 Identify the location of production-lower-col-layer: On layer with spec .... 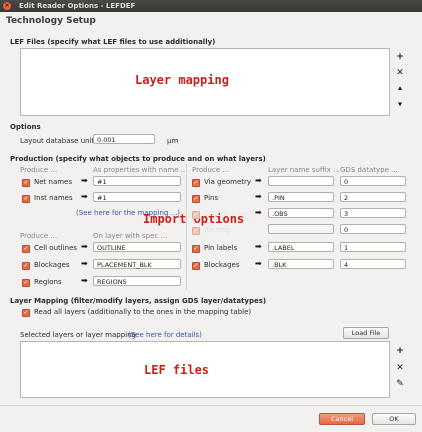
(130, 236).